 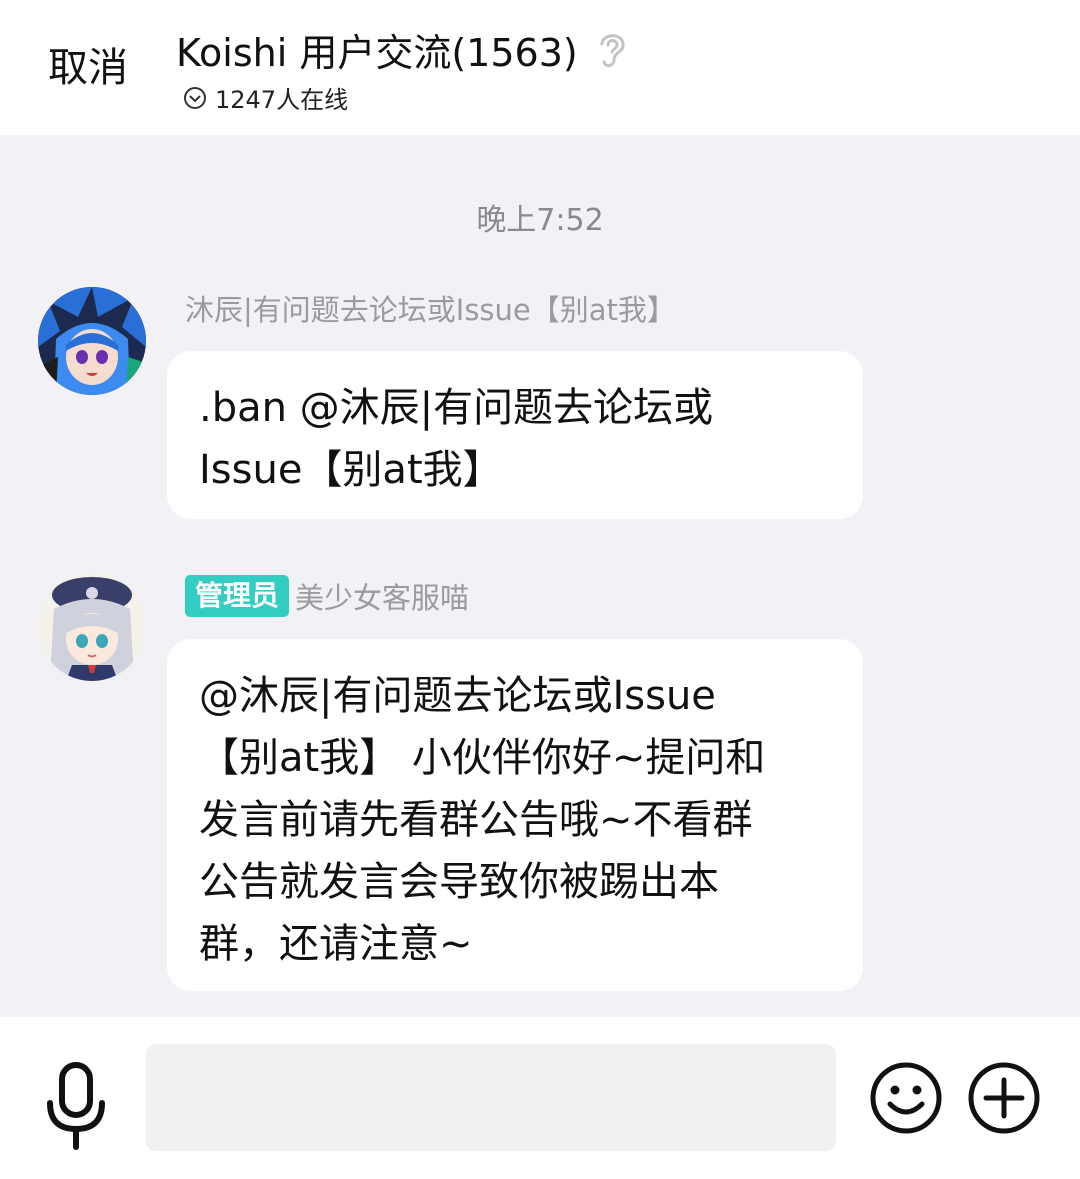 I want to click on message-input, so click(x=491, y=1097).